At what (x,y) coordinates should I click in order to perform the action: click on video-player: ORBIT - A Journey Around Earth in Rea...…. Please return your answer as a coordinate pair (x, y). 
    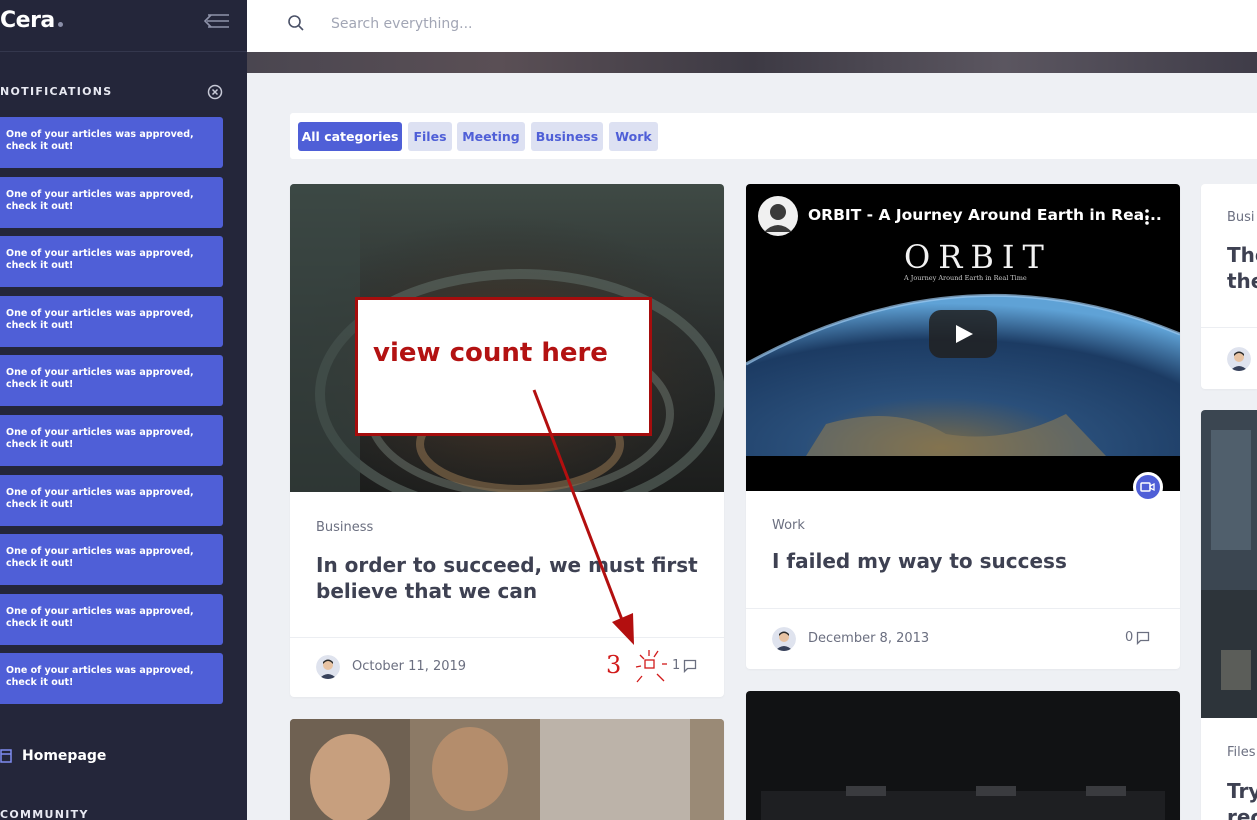
    Looking at the image, I should click on (963, 337).